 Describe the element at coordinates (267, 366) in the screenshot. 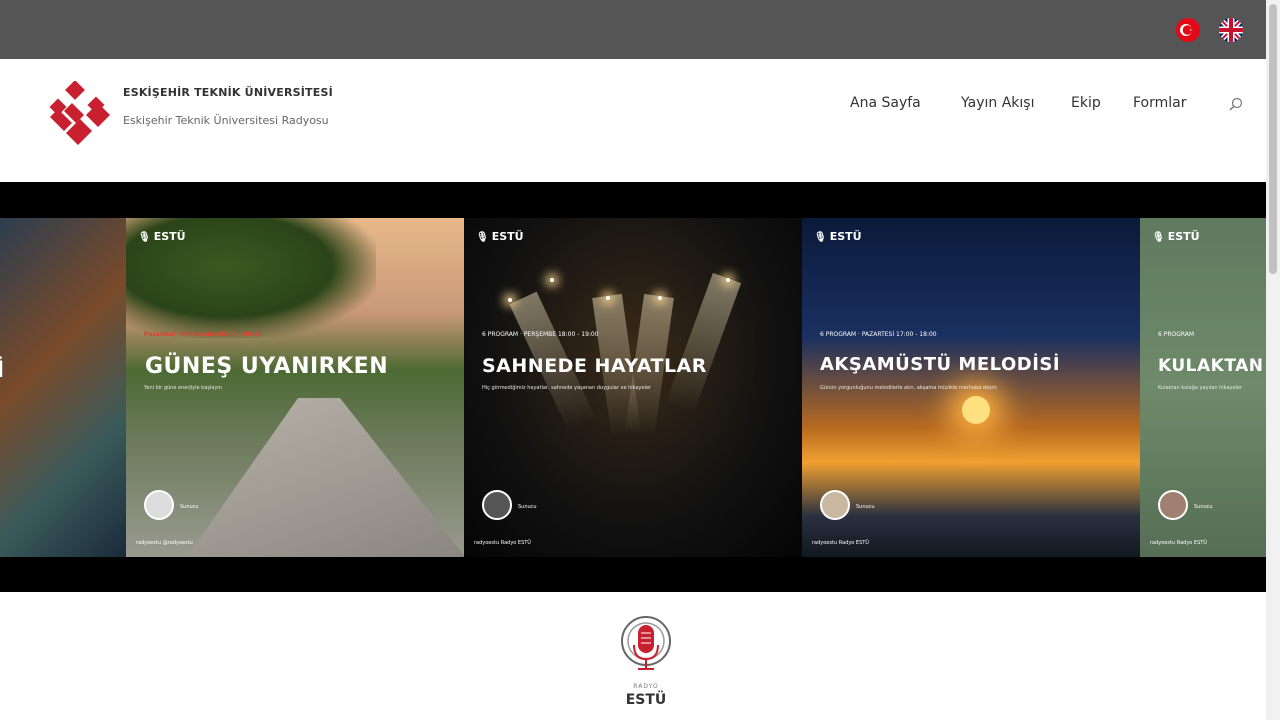

I see `slide-title: GÜNEŞ UYANIRKEN` at that location.